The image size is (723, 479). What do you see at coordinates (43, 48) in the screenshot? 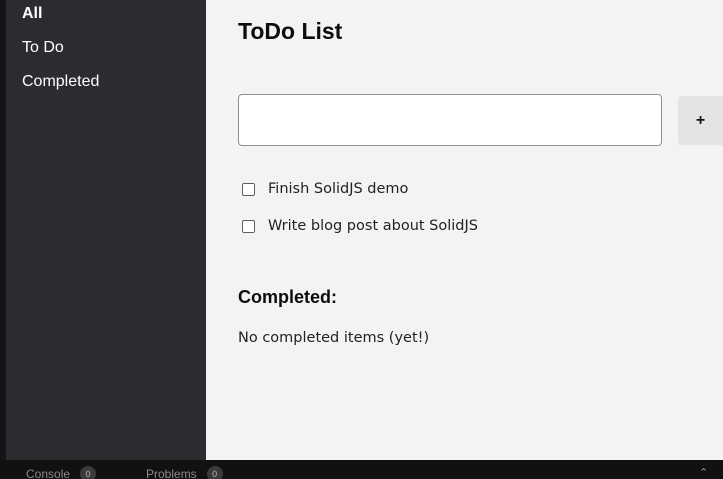
I see `sidebar-item-todo: To Do` at bounding box center [43, 48].